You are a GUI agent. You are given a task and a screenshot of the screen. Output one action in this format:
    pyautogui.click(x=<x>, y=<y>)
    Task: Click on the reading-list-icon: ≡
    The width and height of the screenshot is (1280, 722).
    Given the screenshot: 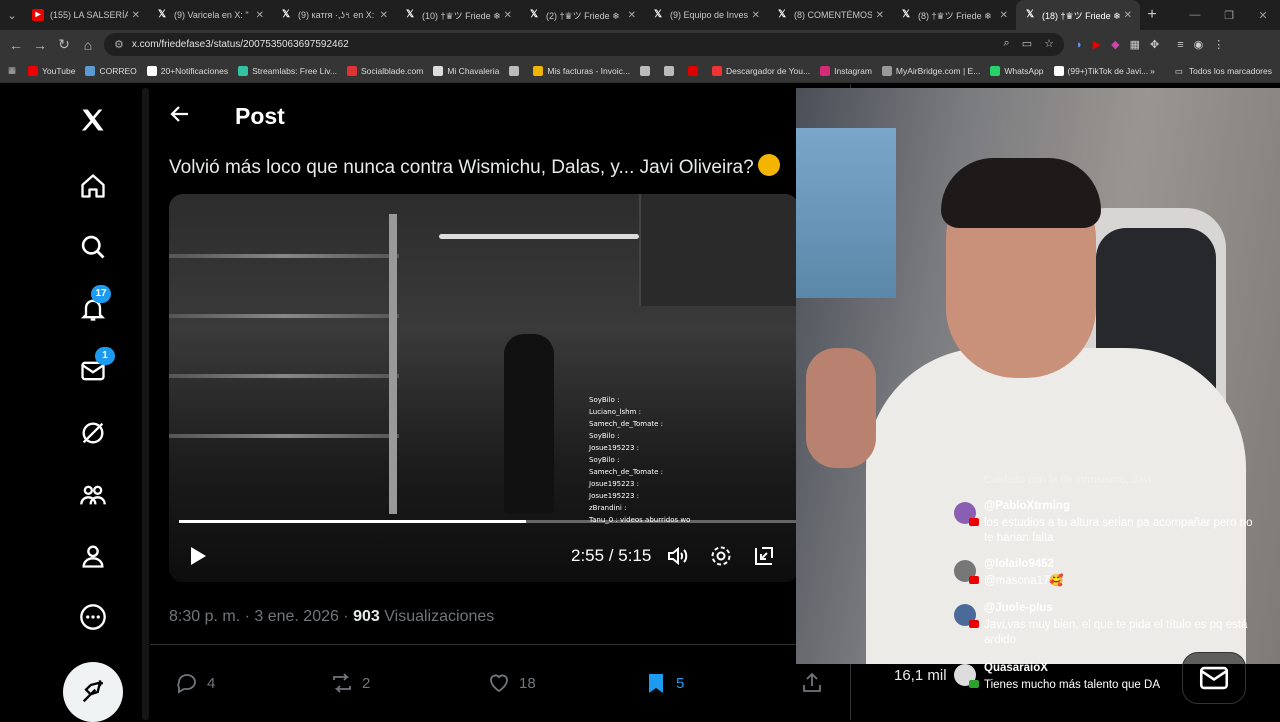 What is the action you would take?
    pyautogui.click(x=1180, y=45)
    